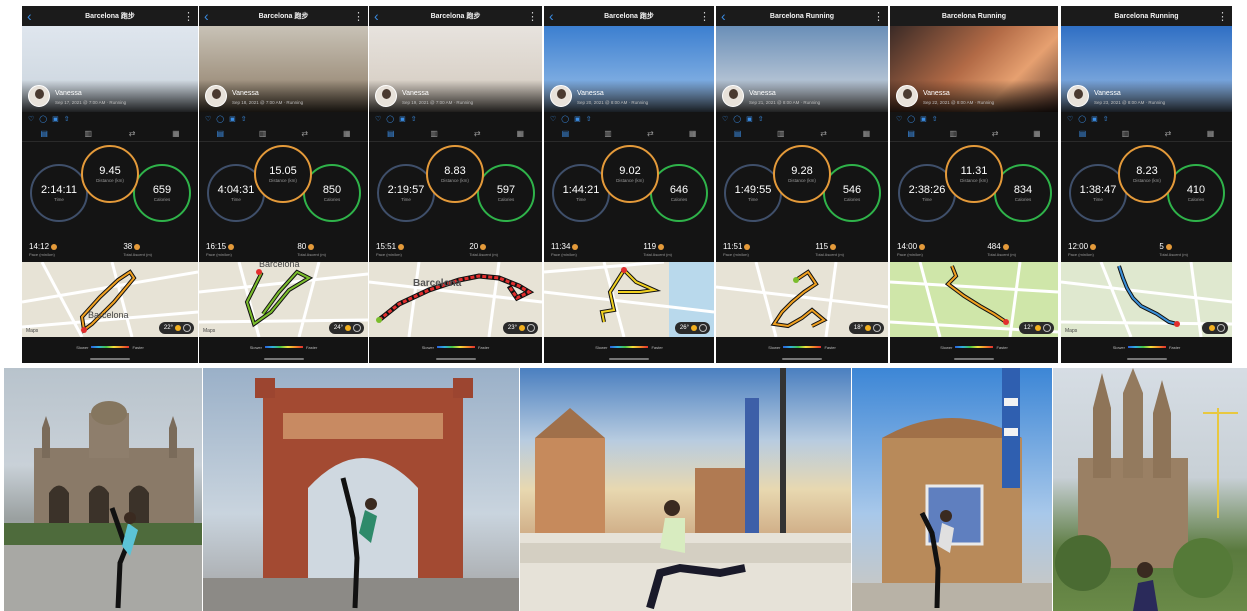  I want to click on activity-photo: Vanessa Sep 18, 2021 @ 7:00 AM · Running, so click(283, 69).